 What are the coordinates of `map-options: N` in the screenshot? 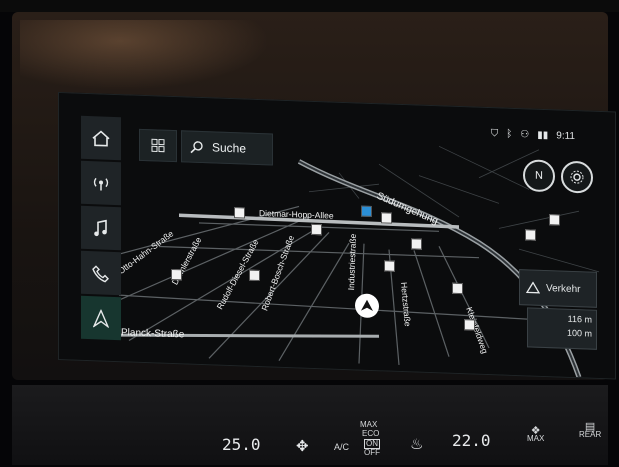 It's located at (558, 176).